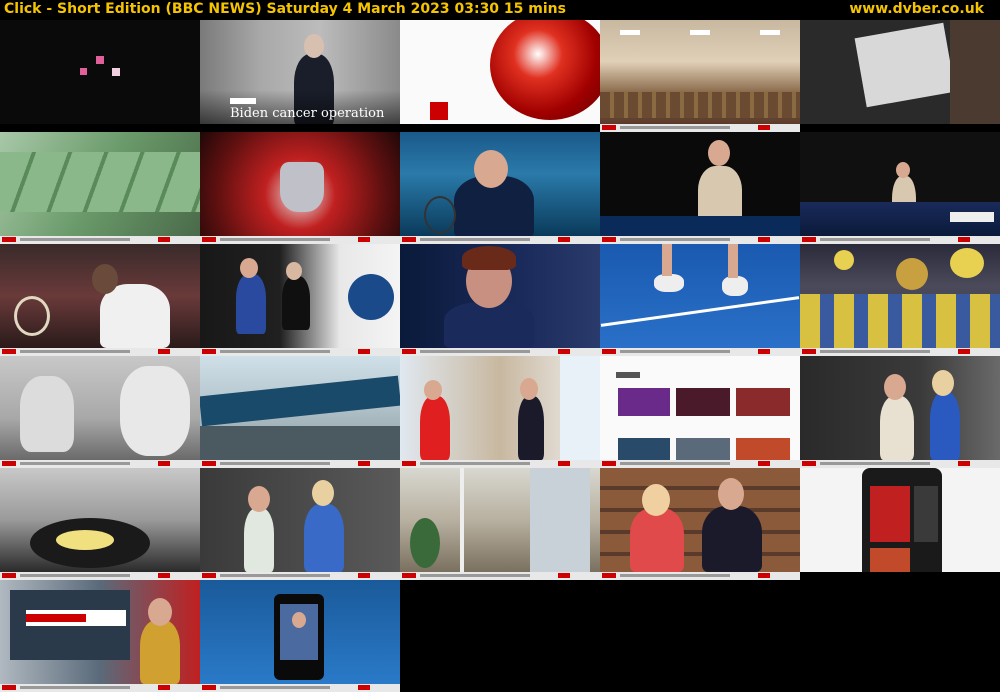 This screenshot has height=692, width=1000. I want to click on frame-caption: Biden cancer operation, so click(307, 113).